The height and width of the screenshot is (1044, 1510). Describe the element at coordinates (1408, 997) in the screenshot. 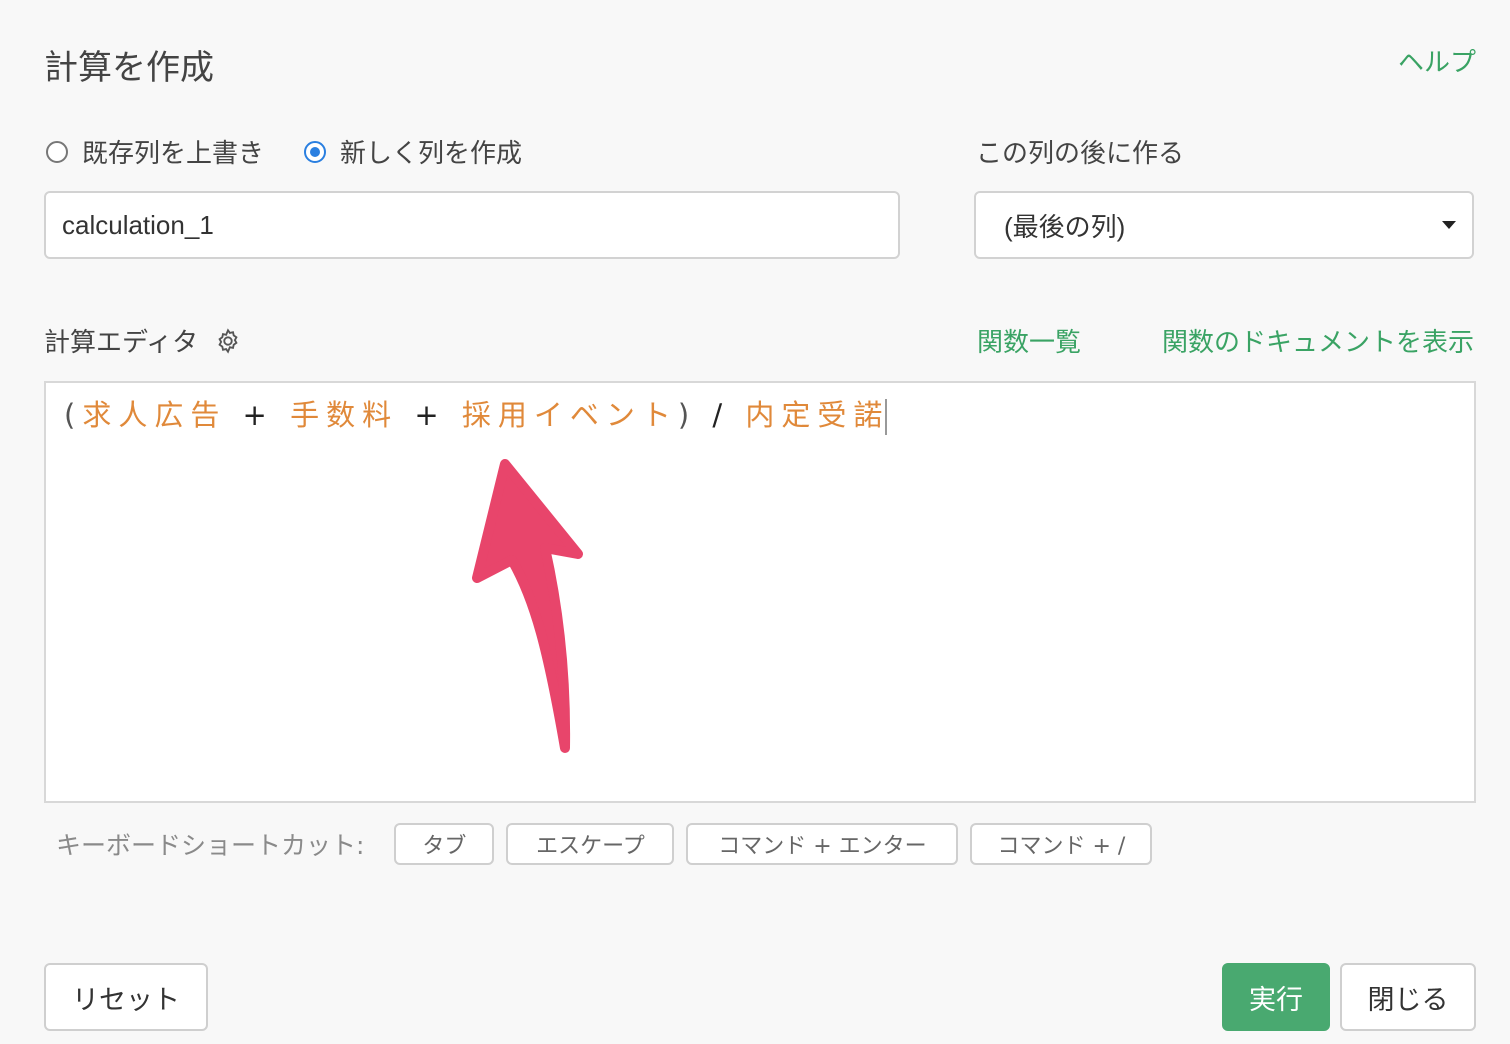

I see `close-button: 閉じる` at that location.